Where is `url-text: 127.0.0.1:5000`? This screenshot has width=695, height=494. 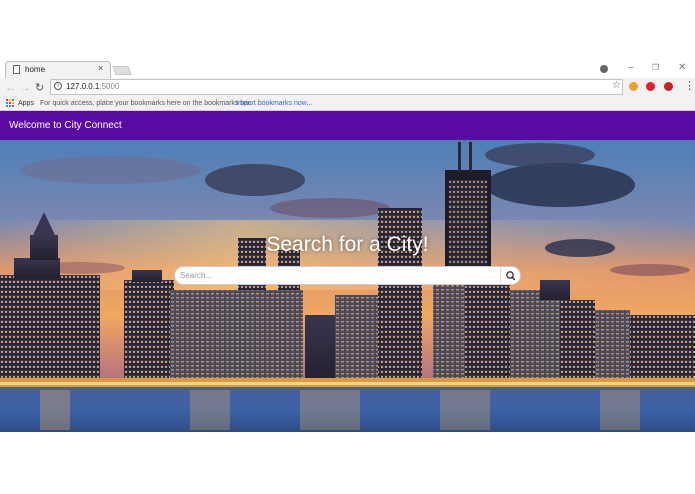 url-text: 127.0.0.1:5000 is located at coordinates (92, 86).